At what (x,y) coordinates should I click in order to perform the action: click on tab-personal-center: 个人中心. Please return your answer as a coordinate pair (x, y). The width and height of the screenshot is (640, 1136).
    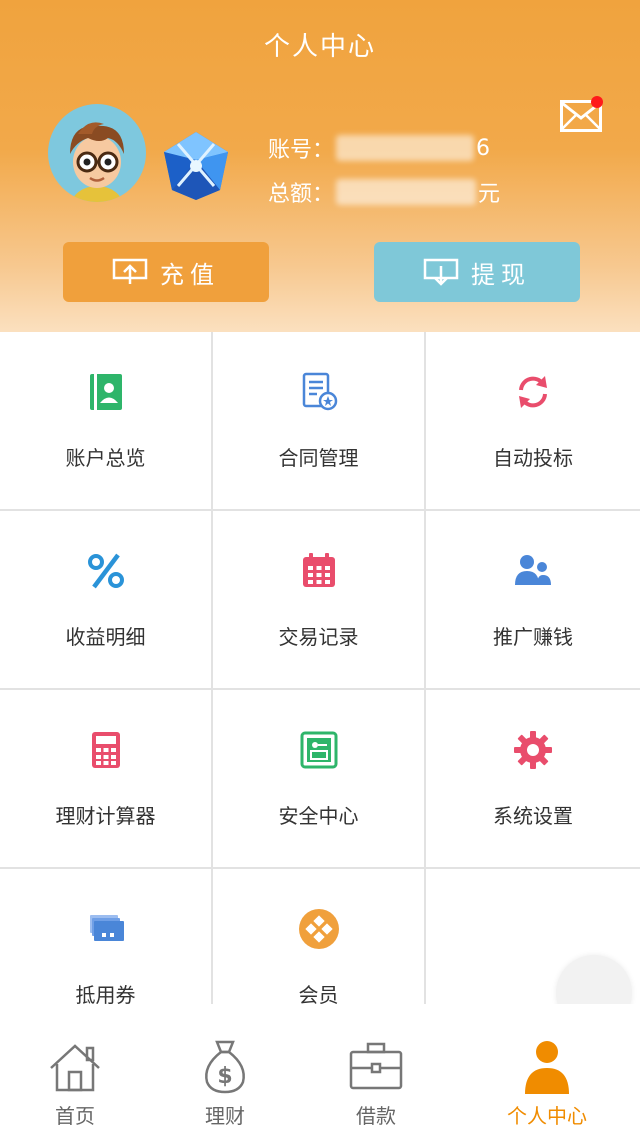
    Looking at the image, I should click on (547, 1083).